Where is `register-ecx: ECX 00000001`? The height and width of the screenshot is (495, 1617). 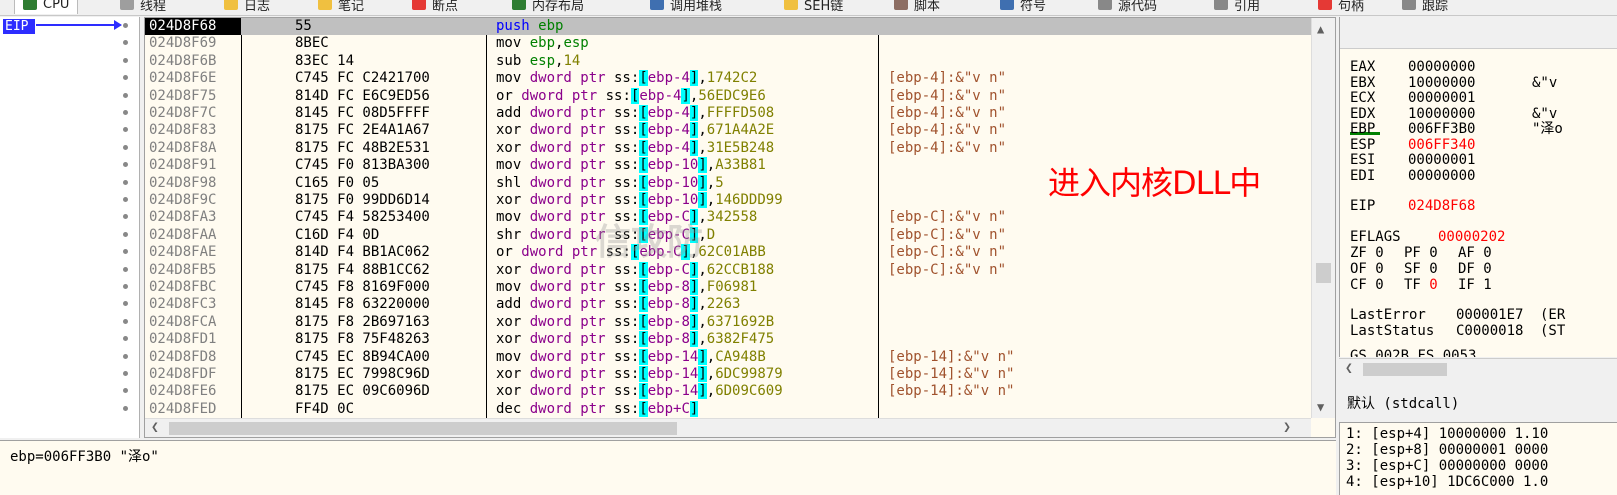 register-ecx: ECX 00000001 is located at coordinates (1441, 98).